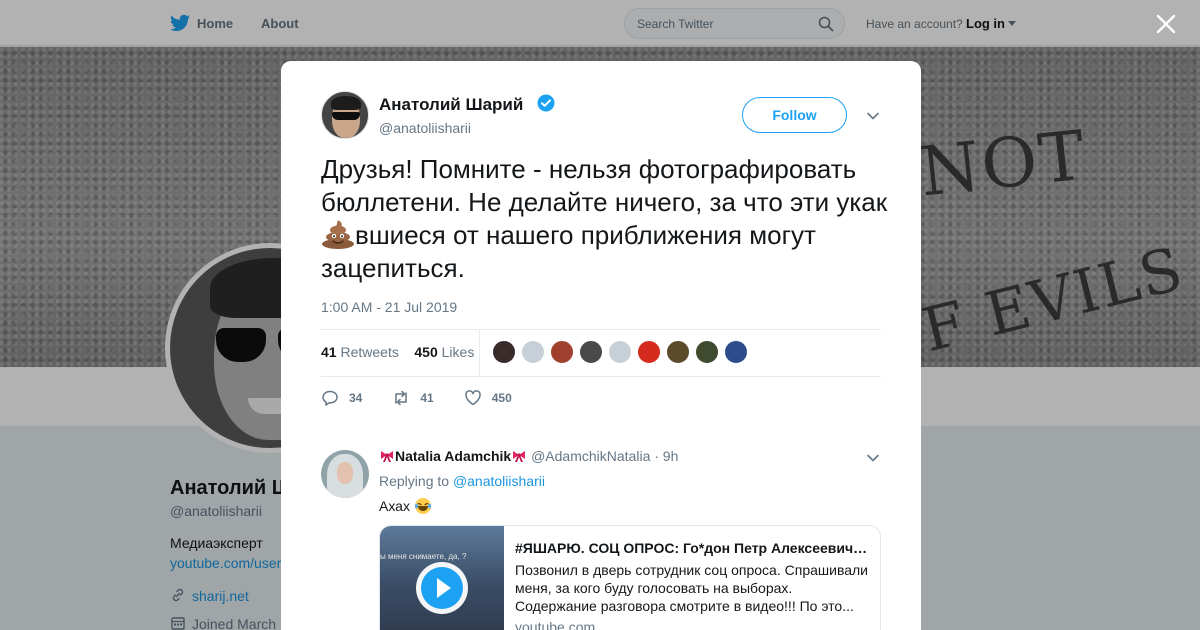 Image resolution: width=1200 pixels, height=630 pixels. I want to click on author-handle: @anatoliisharii, so click(425, 128).